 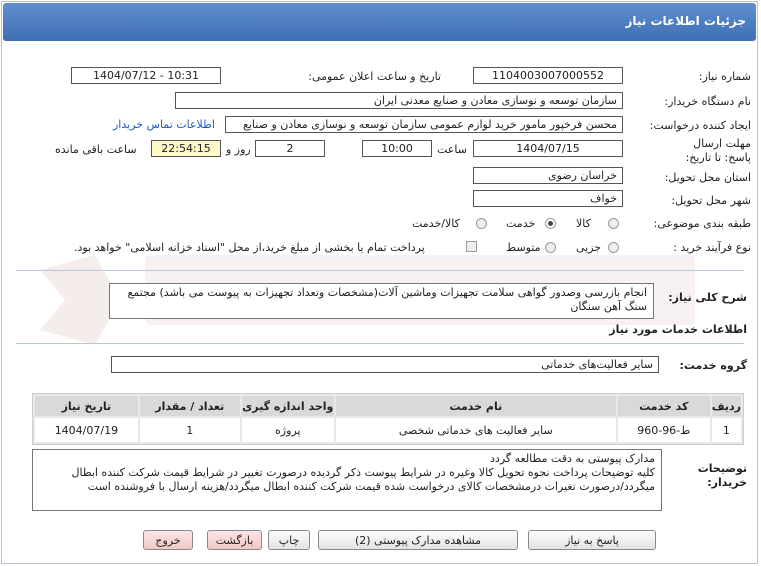 What do you see at coordinates (548, 198) in the screenshot?
I see `city-field: خواف` at bounding box center [548, 198].